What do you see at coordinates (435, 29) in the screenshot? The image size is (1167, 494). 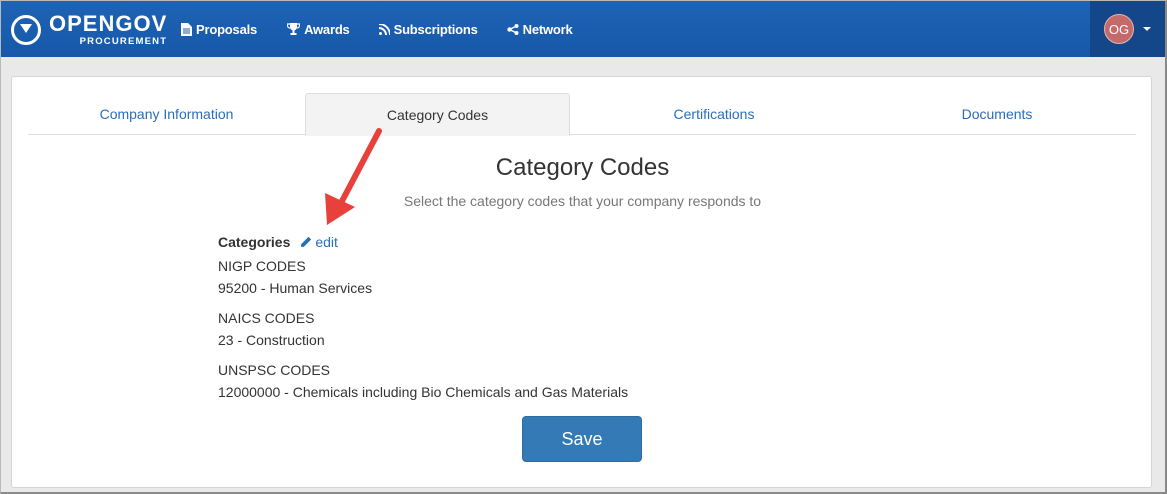 I see `nav-item-label: Subscriptions` at bounding box center [435, 29].